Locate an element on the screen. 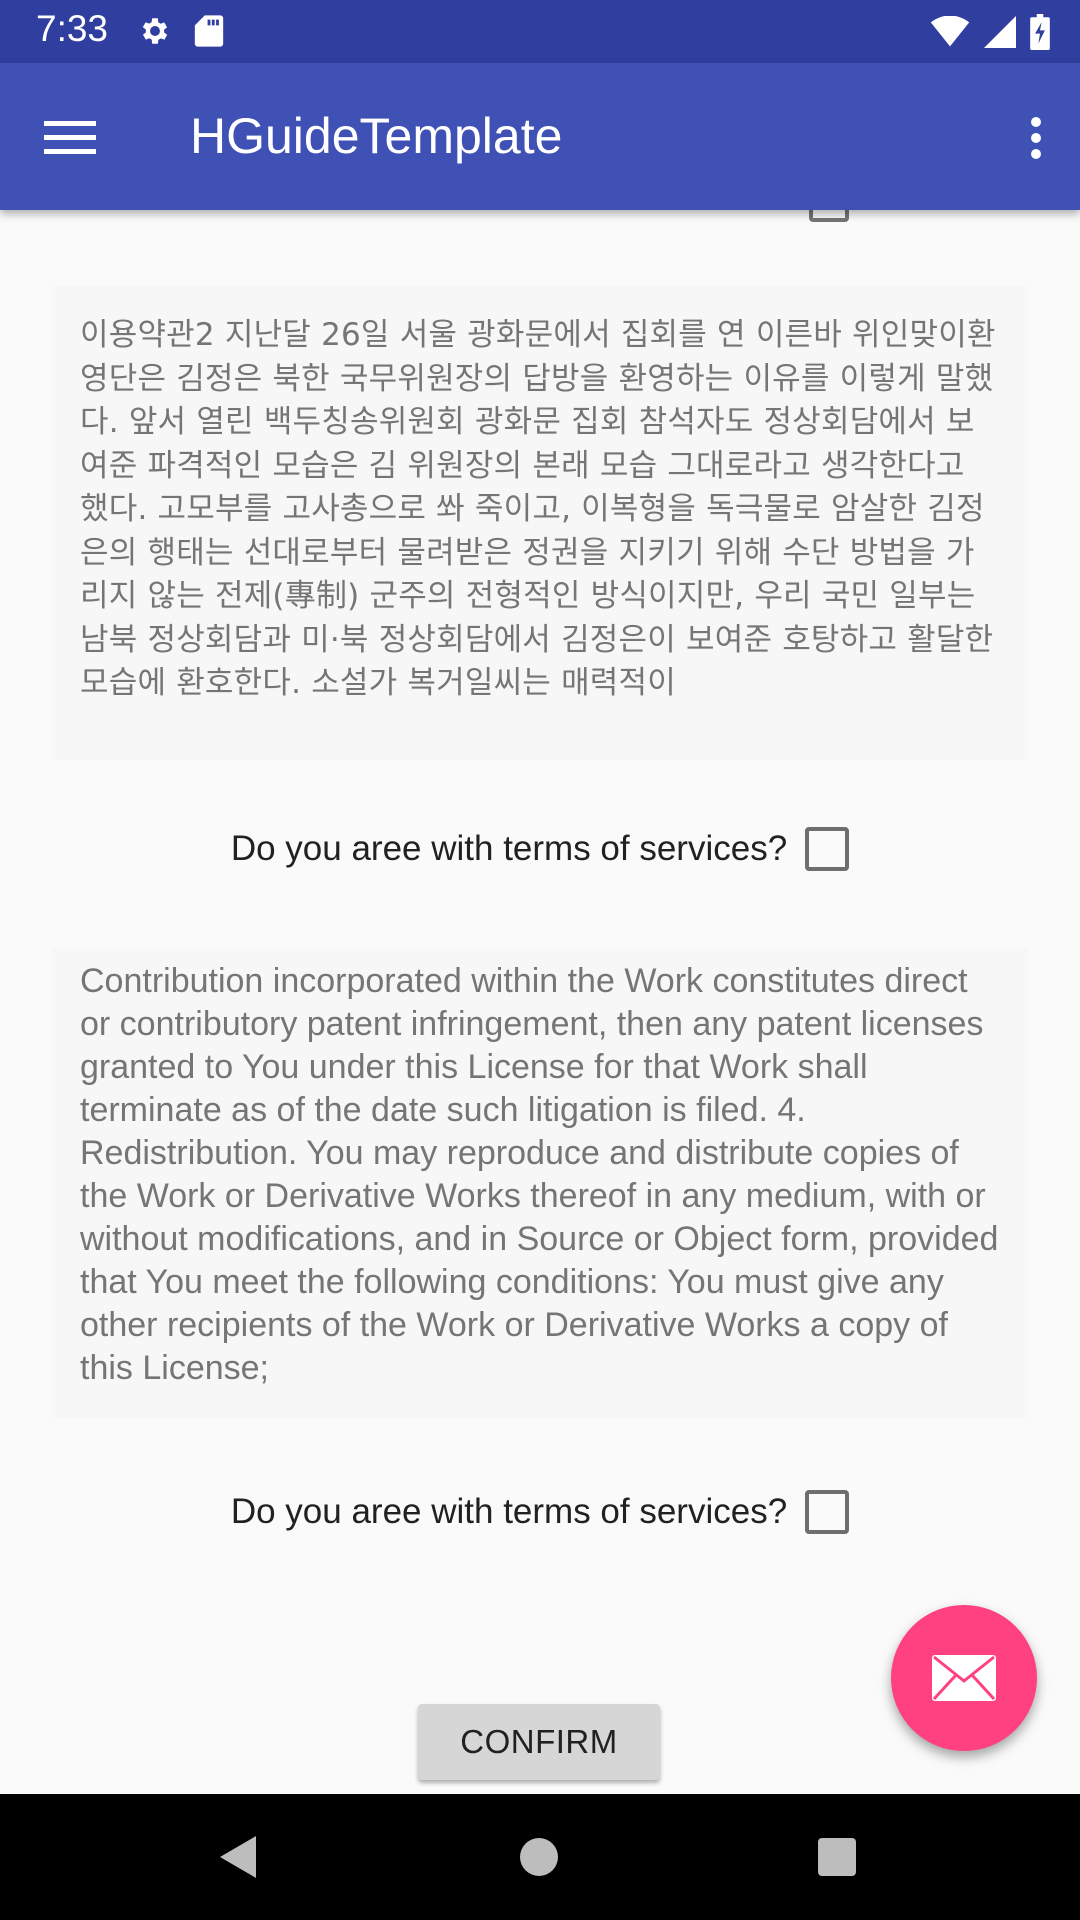 The height and width of the screenshot is (1920, 1080). wifi-icon is located at coordinates (950, 34).